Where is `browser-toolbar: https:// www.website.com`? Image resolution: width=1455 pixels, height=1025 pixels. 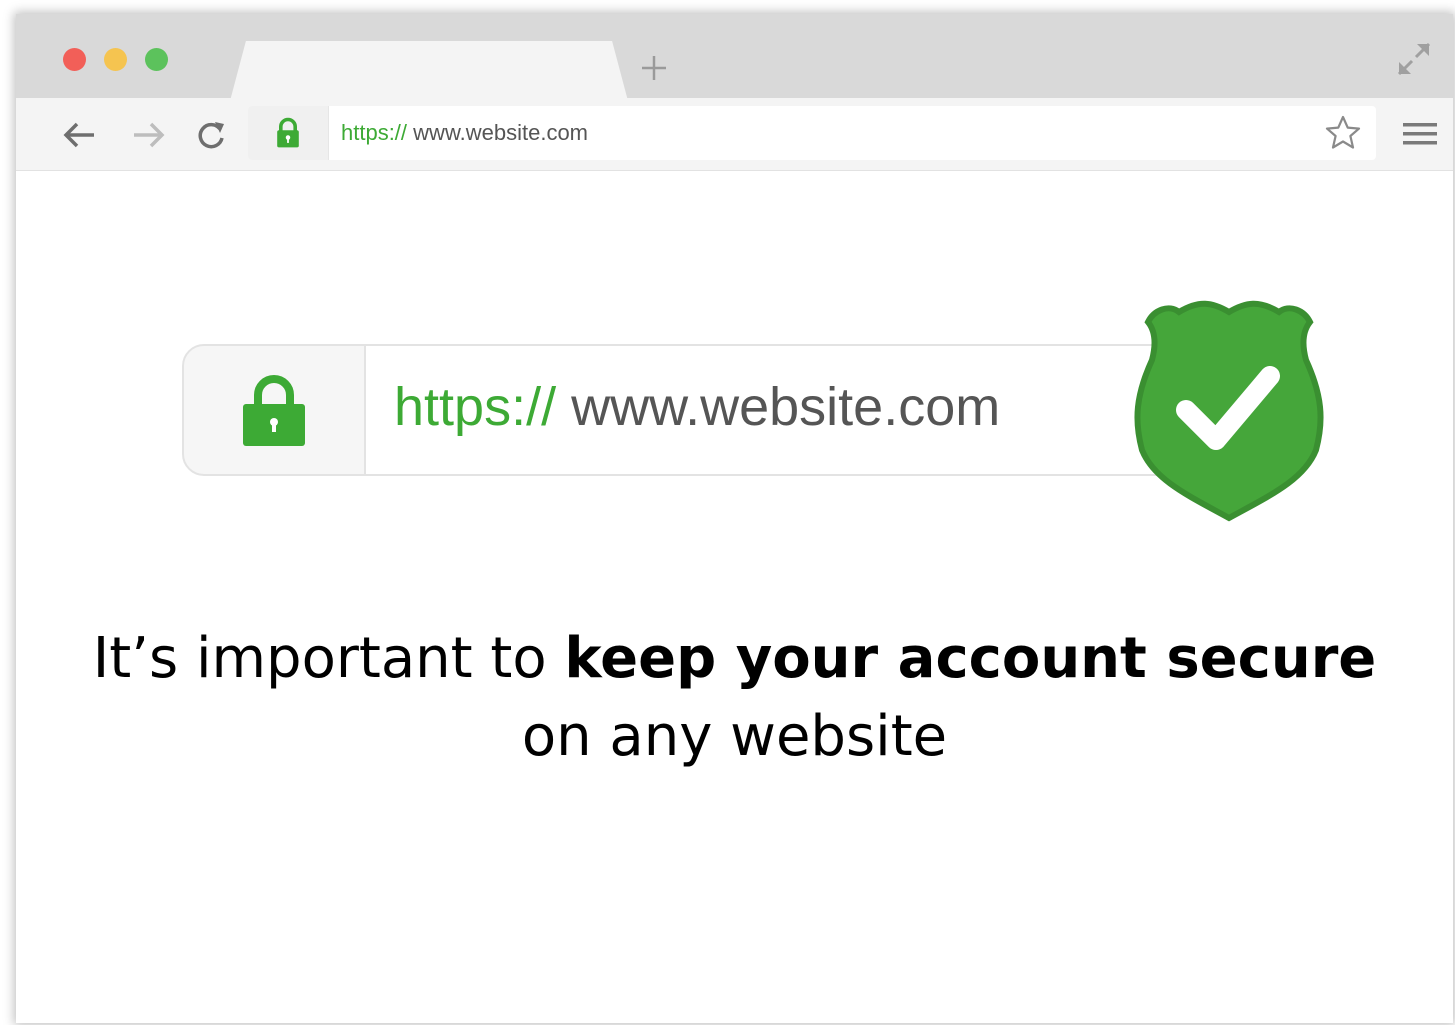
browser-toolbar: https:// www.website.com is located at coordinates (734, 134).